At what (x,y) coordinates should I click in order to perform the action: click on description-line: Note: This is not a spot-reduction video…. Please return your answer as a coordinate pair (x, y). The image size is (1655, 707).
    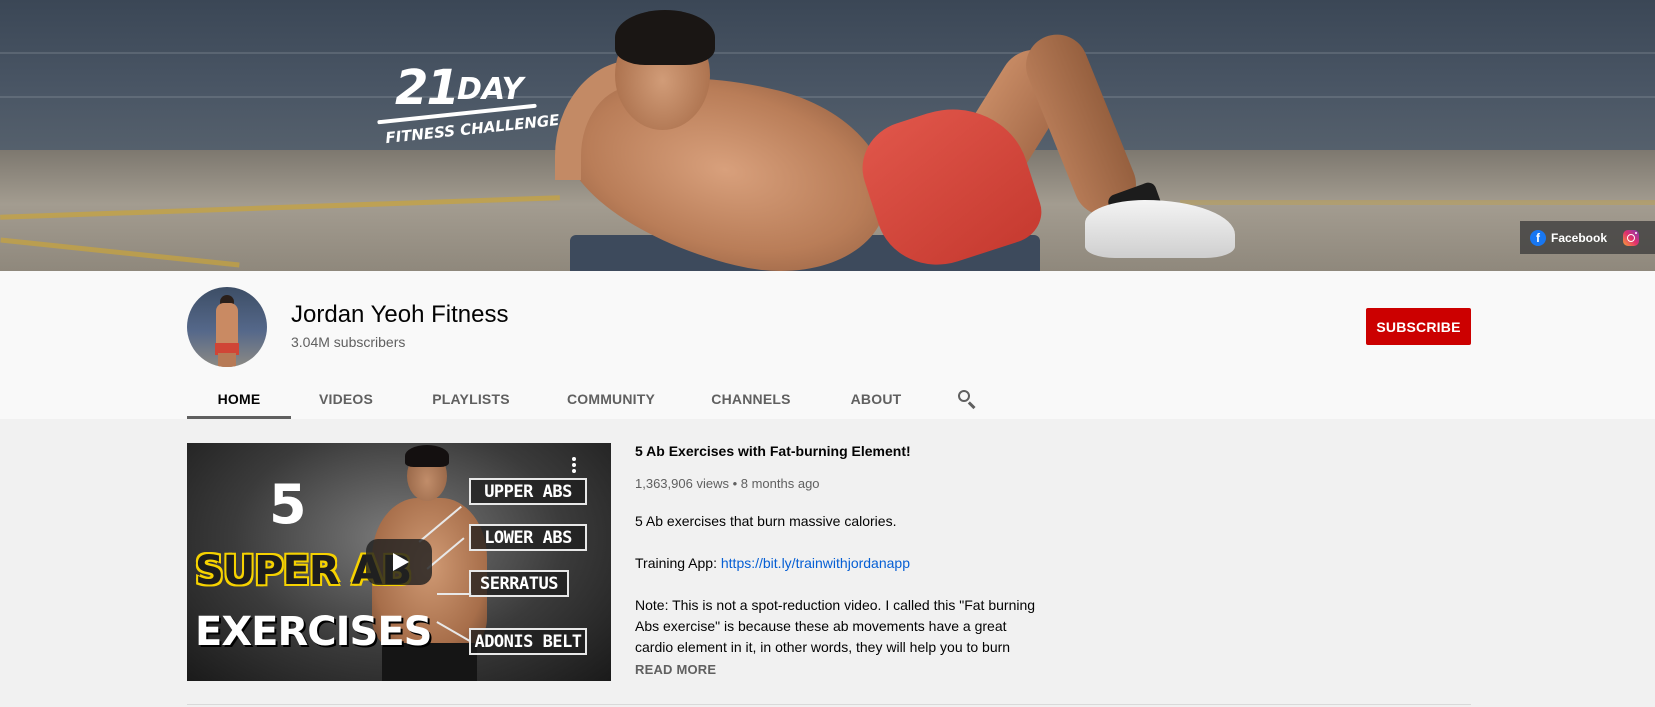
    Looking at the image, I should click on (835, 605).